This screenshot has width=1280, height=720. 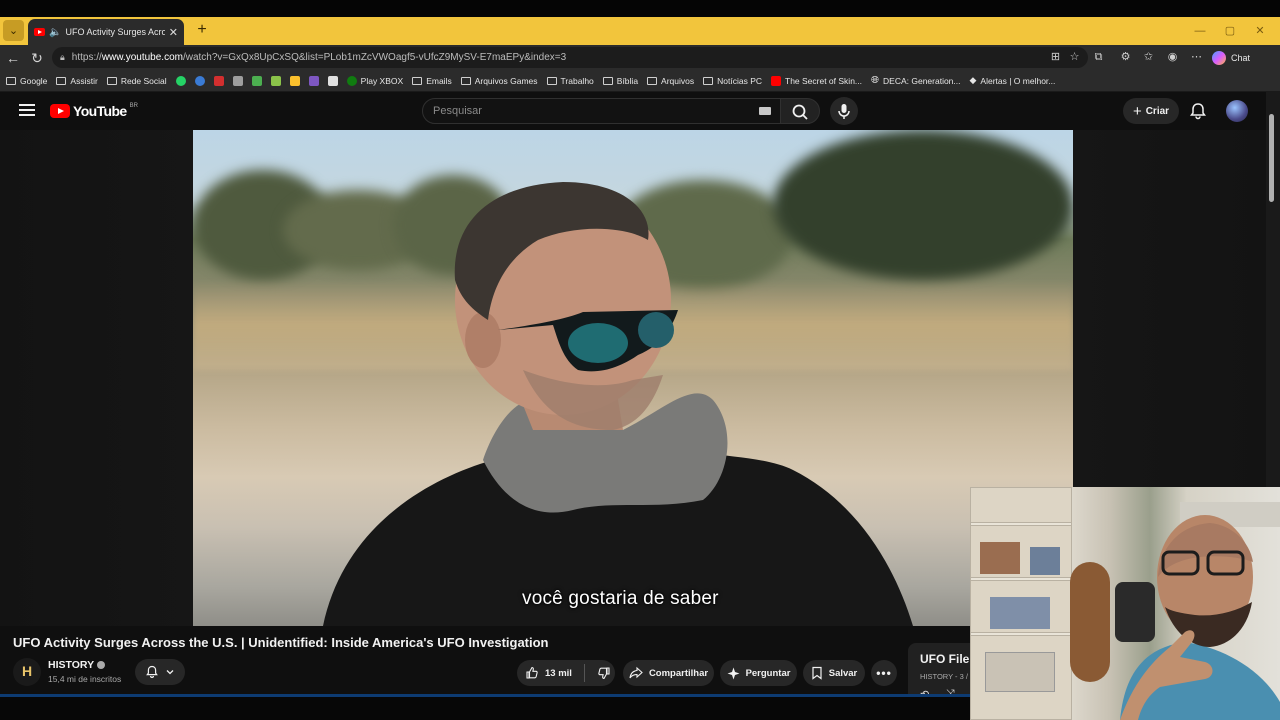 I want to click on close-window-button: ✕, so click(x=1260, y=31).